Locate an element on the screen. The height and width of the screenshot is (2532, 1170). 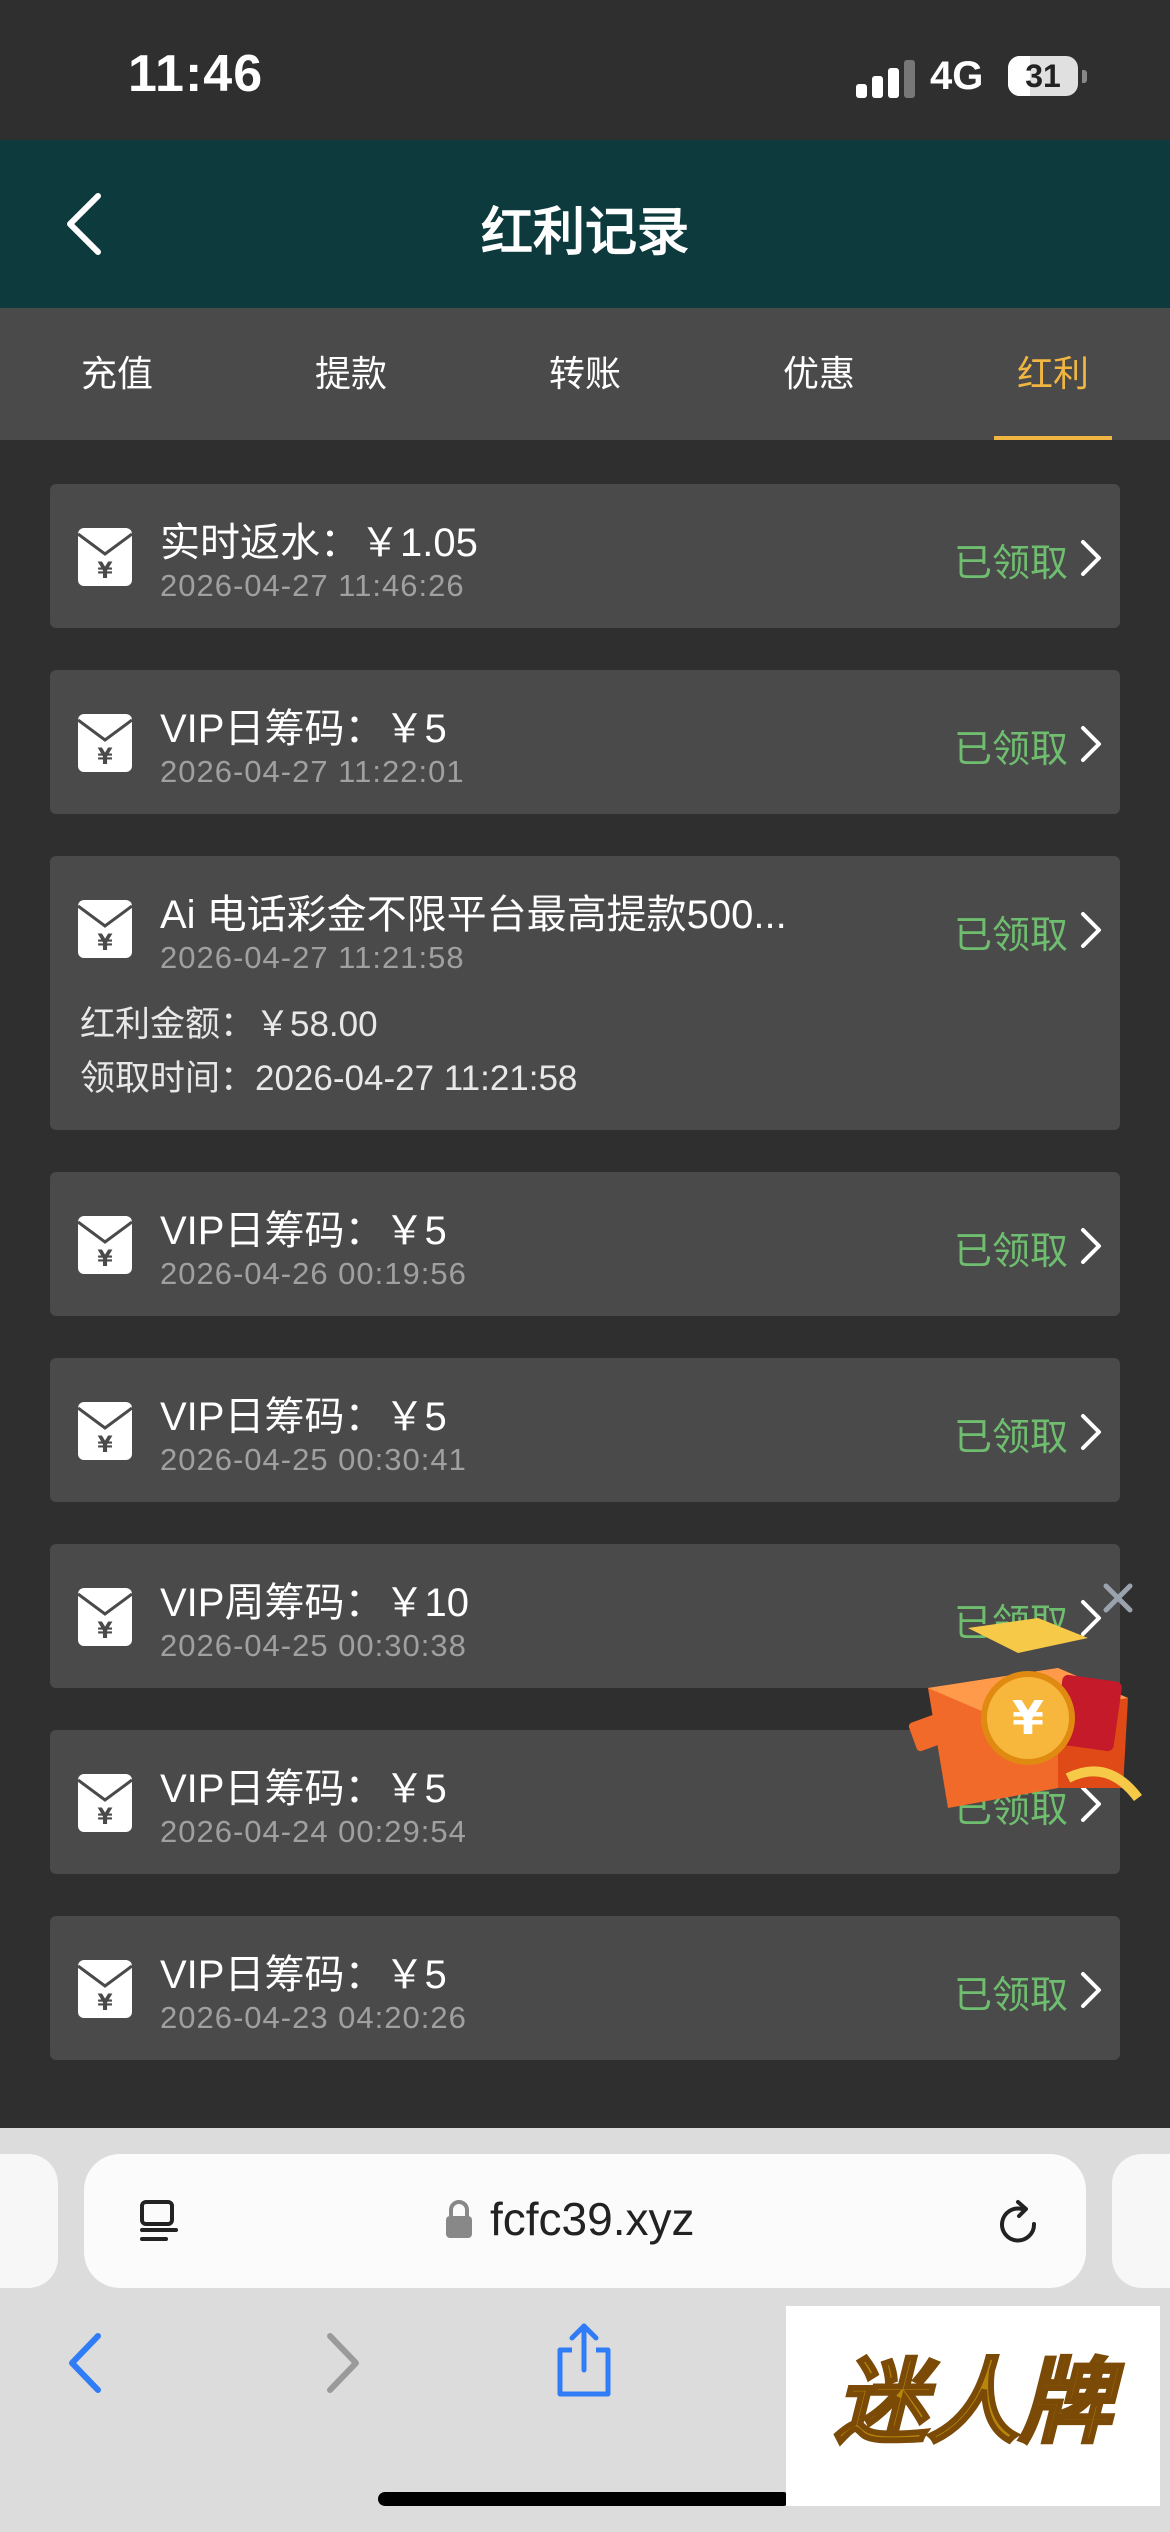
next-tab-preview is located at coordinates (1141, 2221).